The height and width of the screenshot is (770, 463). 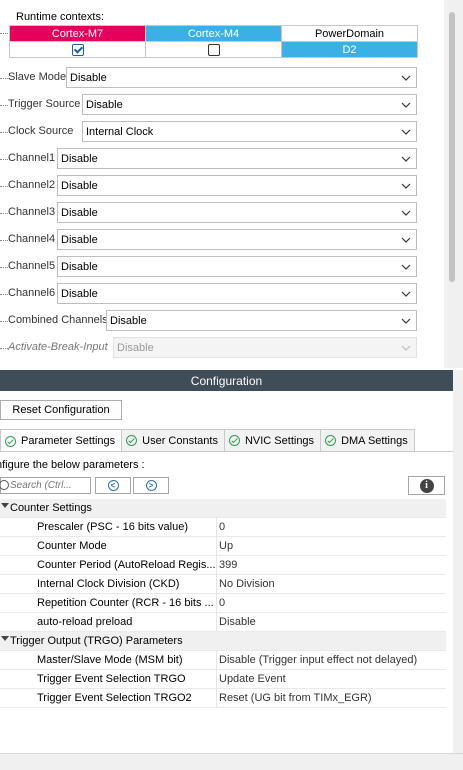 I want to click on cortex-m7-checkbox, so click(x=77, y=49).